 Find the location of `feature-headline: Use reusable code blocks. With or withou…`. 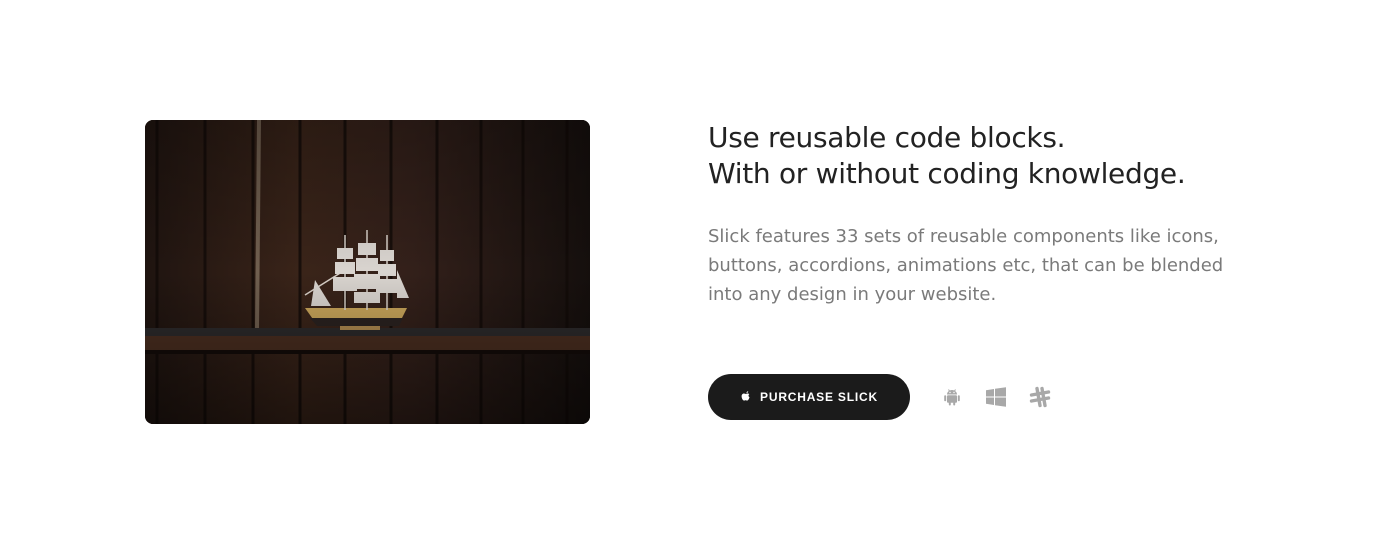

feature-headline: Use reusable code blocks. With or withou… is located at coordinates (988, 156).